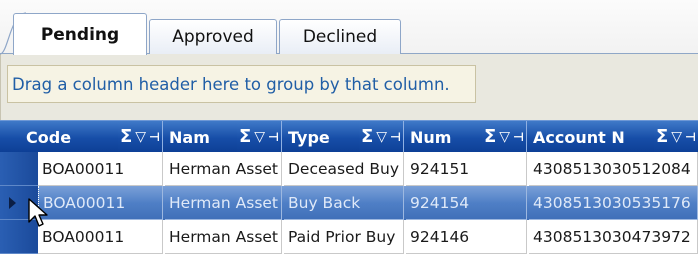 Image resolution: width=698 pixels, height=261 pixels. What do you see at coordinates (466, 203) in the screenshot?
I see `cell-num: 924154` at bounding box center [466, 203].